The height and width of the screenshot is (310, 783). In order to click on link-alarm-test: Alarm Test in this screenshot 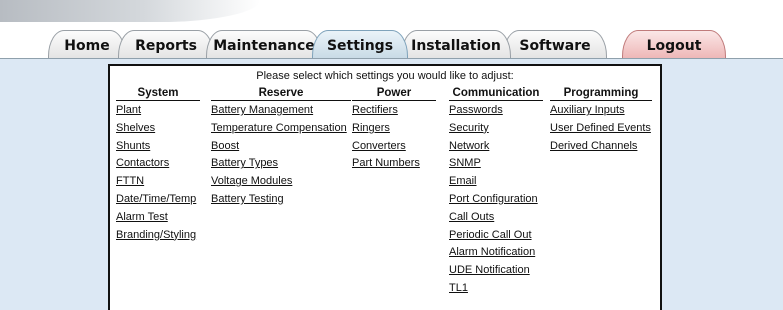, I will do `click(142, 217)`.